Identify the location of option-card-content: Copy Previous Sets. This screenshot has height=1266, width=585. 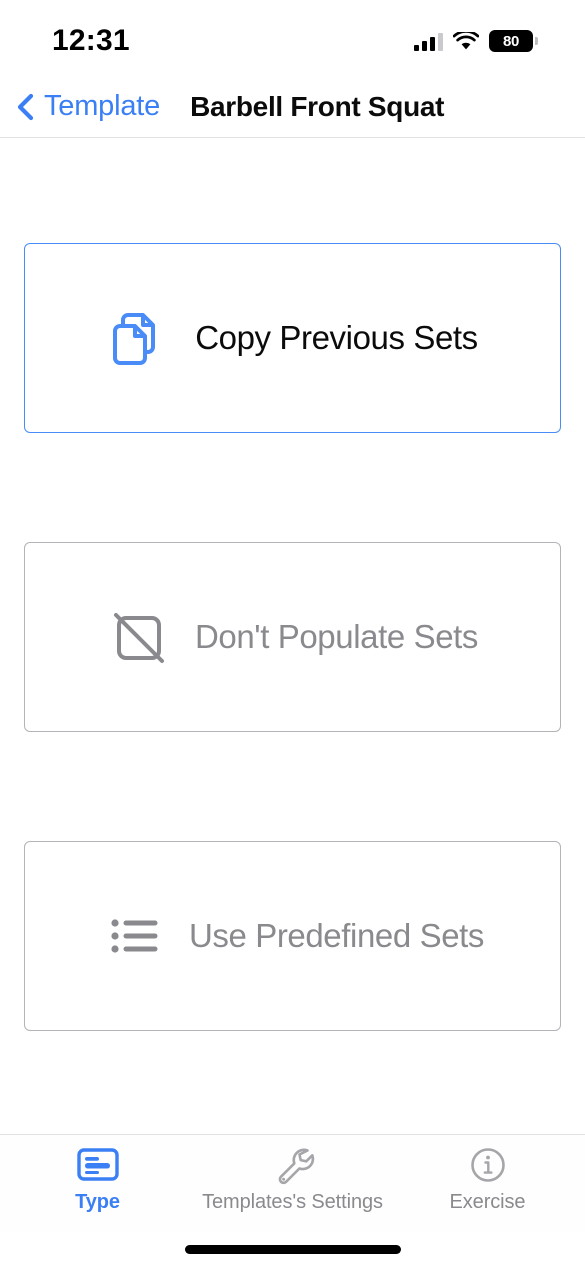
(292, 338).